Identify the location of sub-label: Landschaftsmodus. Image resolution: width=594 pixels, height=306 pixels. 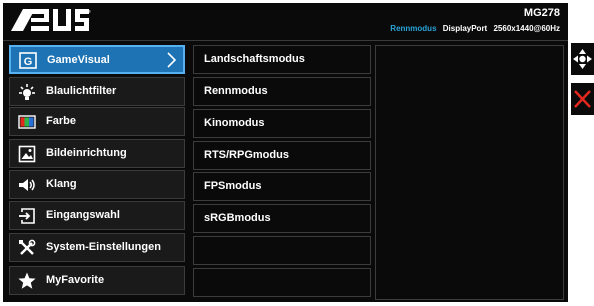
(254, 59).